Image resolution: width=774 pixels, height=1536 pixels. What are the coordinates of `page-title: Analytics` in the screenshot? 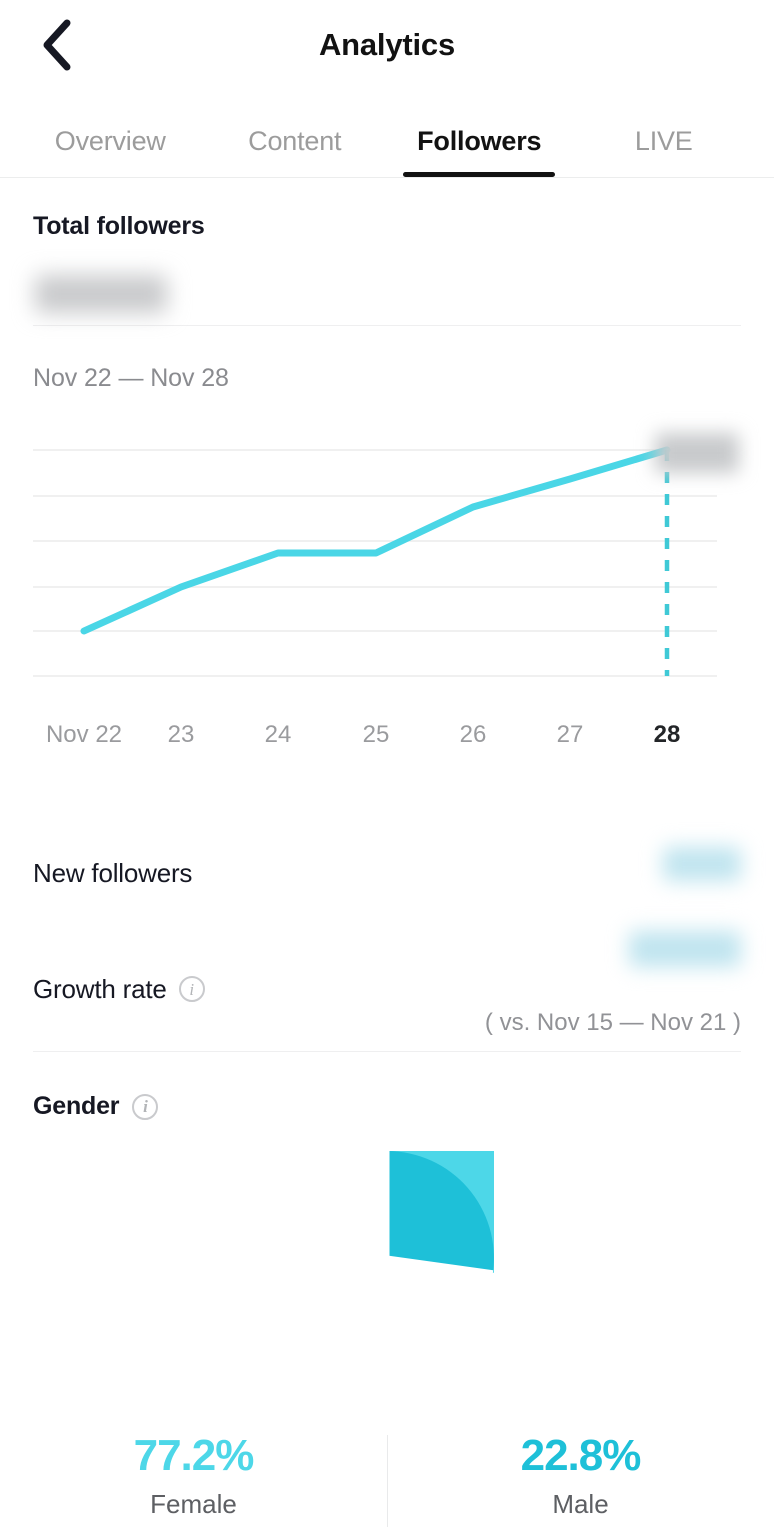 It's located at (387, 44).